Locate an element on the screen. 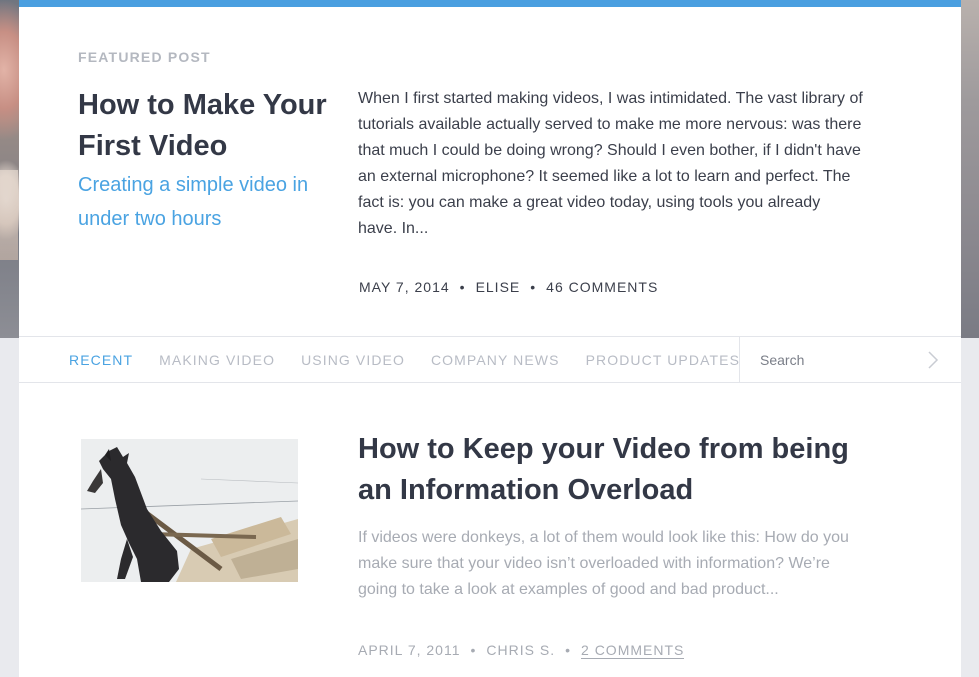 Image resolution: width=979 pixels, height=677 pixels. search-input is located at coordinates (835, 360).